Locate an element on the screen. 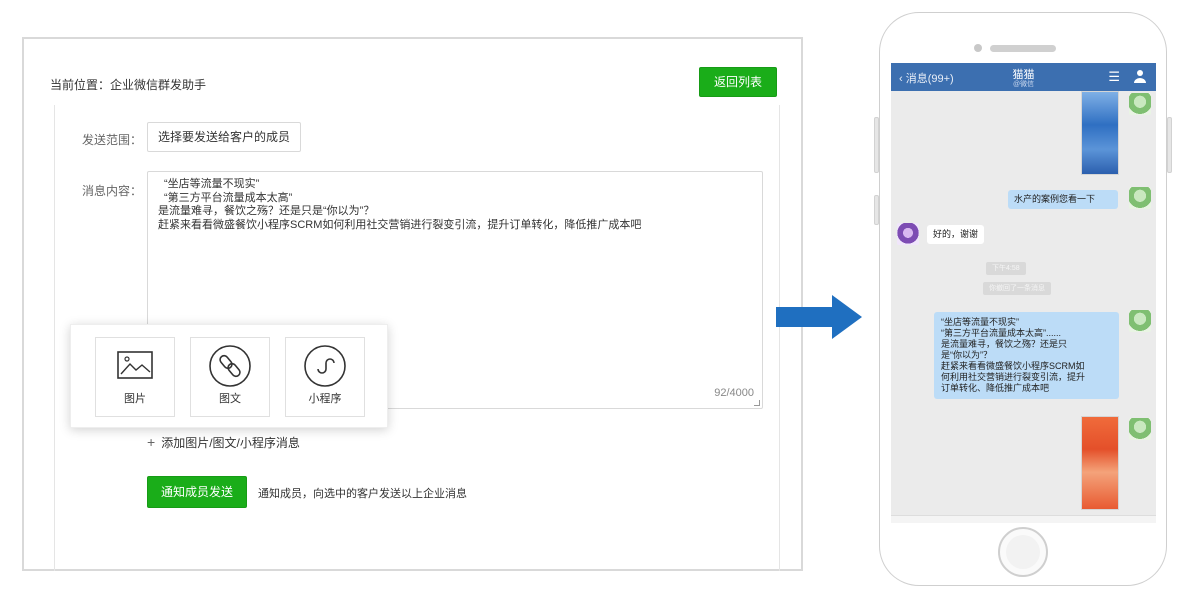 This screenshot has width=1200, height=609. chat-input-bar is located at coordinates (1023, 519).